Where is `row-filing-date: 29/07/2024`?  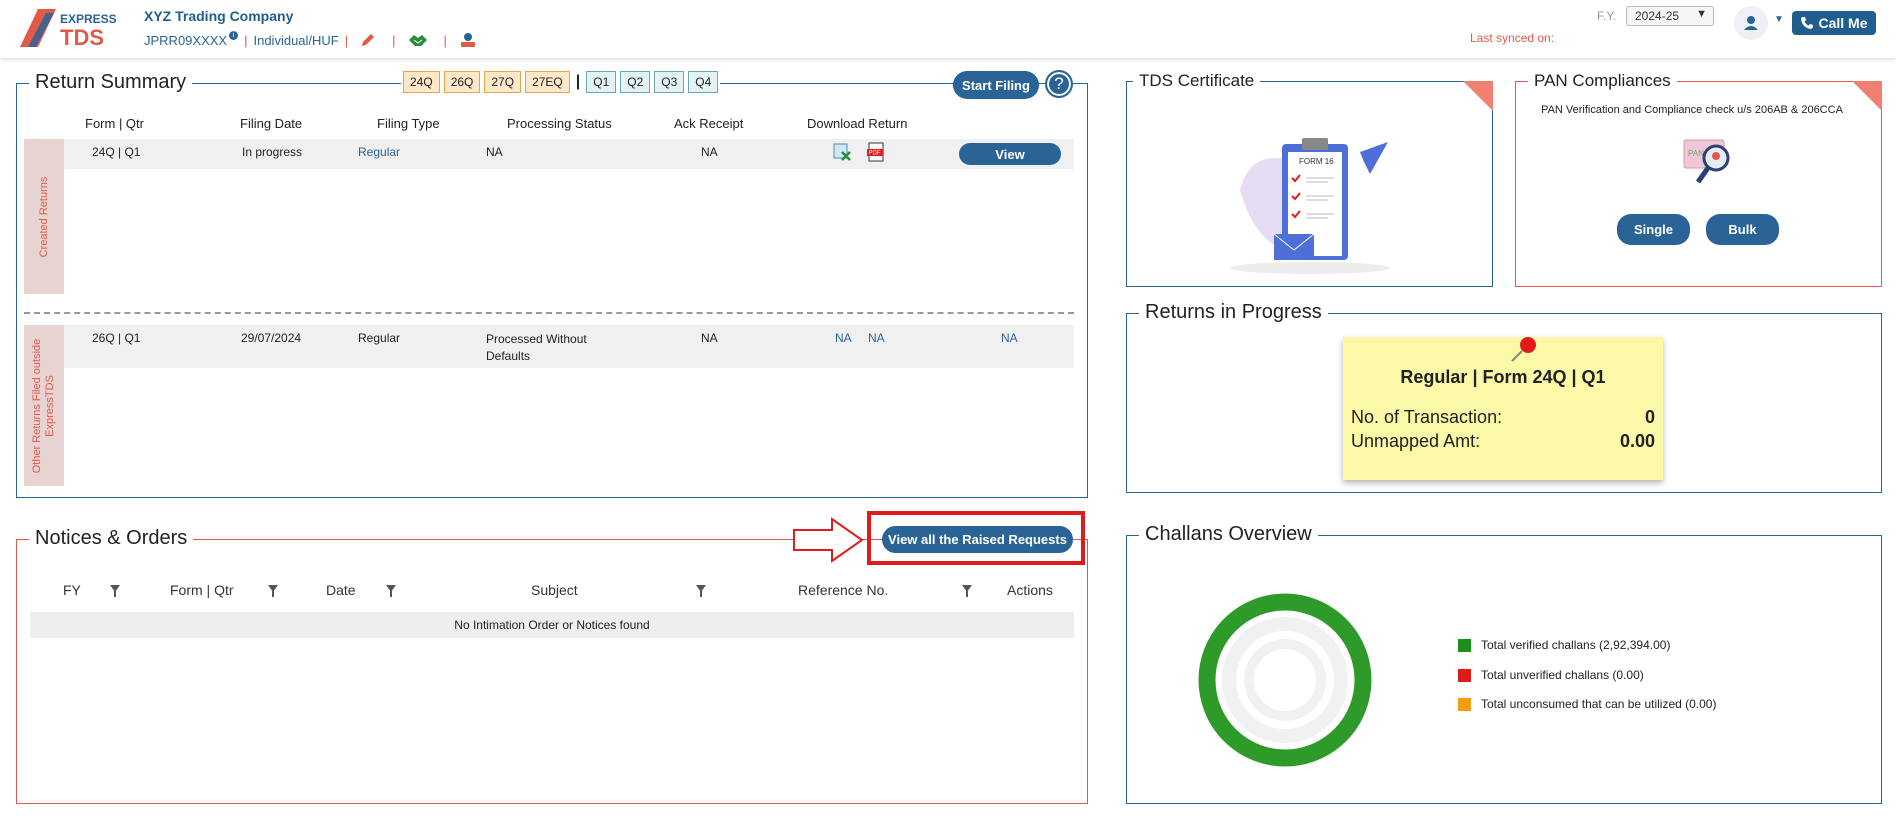
row-filing-date: 29/07/2024 is located at coordinates (271, 338).